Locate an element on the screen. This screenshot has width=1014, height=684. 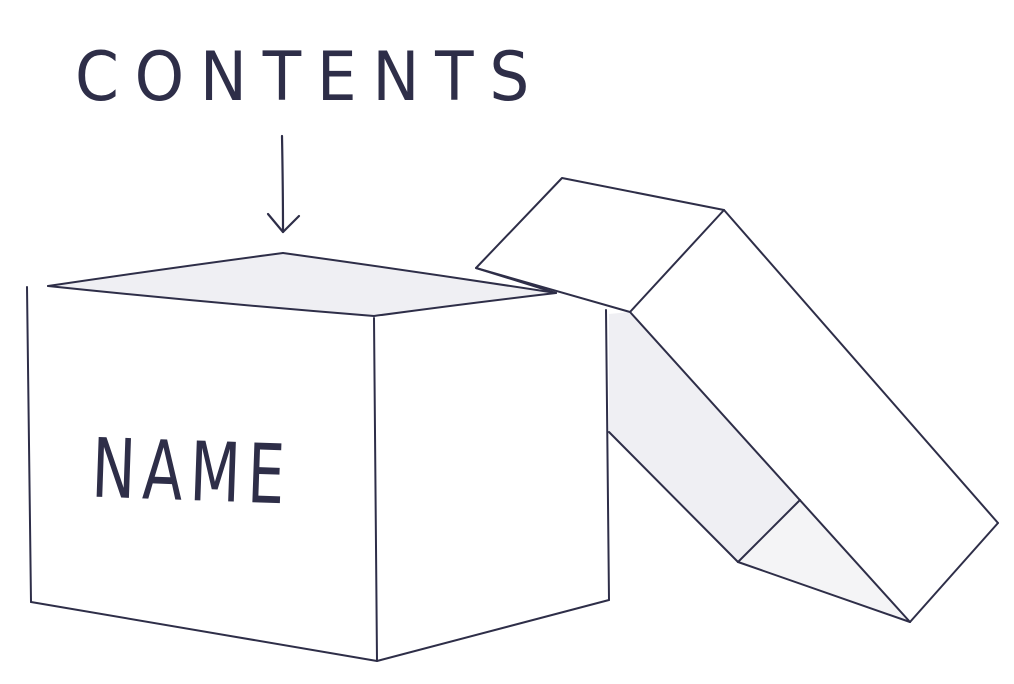
box-edge-right is located at coordinates (607, 455).